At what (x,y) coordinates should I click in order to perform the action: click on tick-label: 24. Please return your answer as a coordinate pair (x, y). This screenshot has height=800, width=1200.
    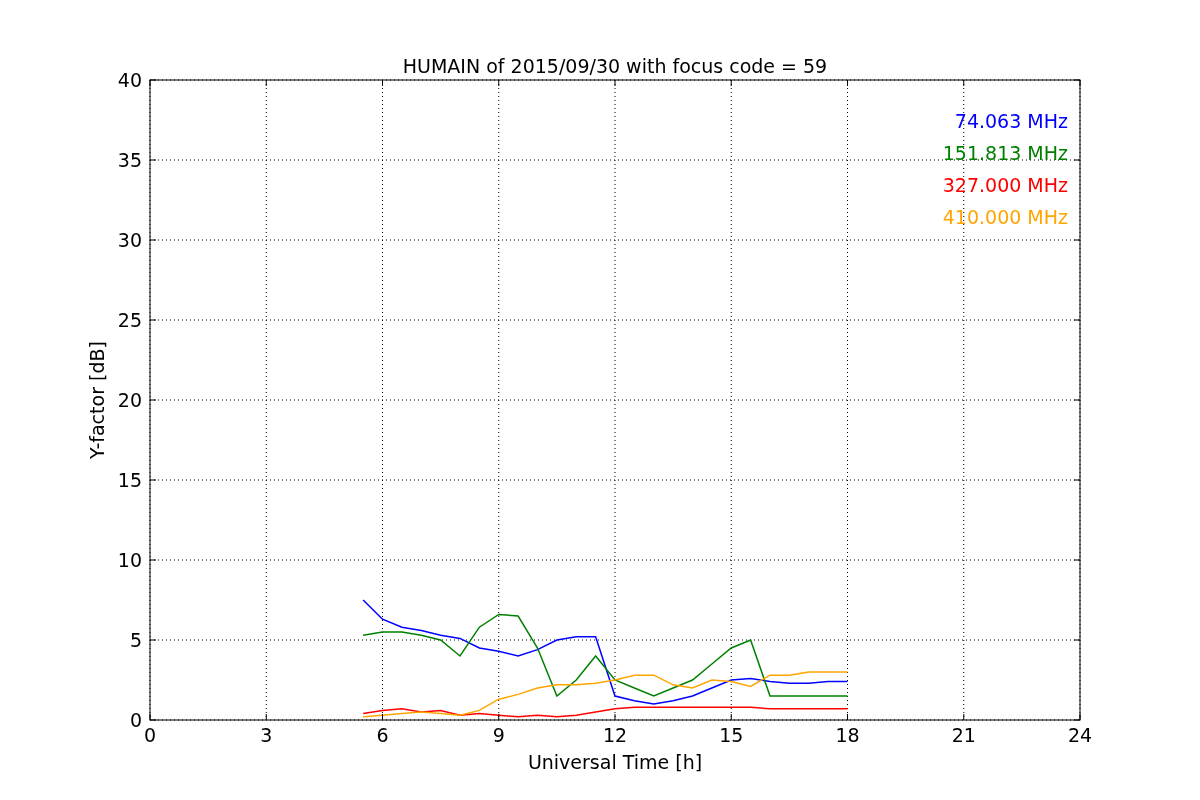
    Looking at the image, I should click on (1080, 735).